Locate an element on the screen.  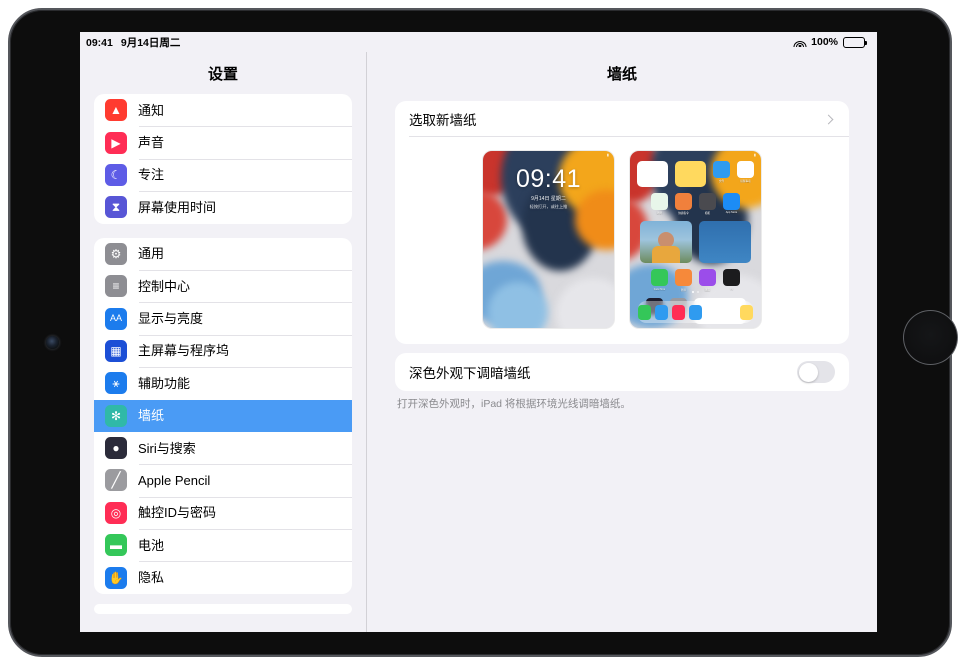
bell-icon: ▲ is located at coordinates (116, 110).